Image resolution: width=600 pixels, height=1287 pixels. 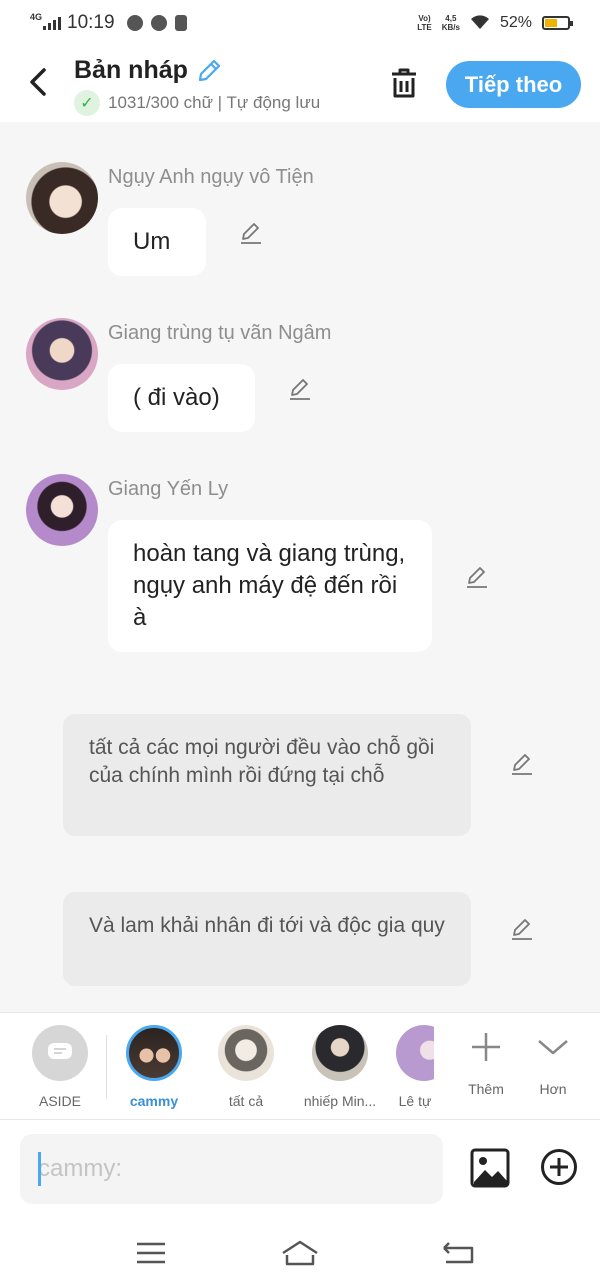 I want to click on system-nav-bar, so click(x=300, y=1251).